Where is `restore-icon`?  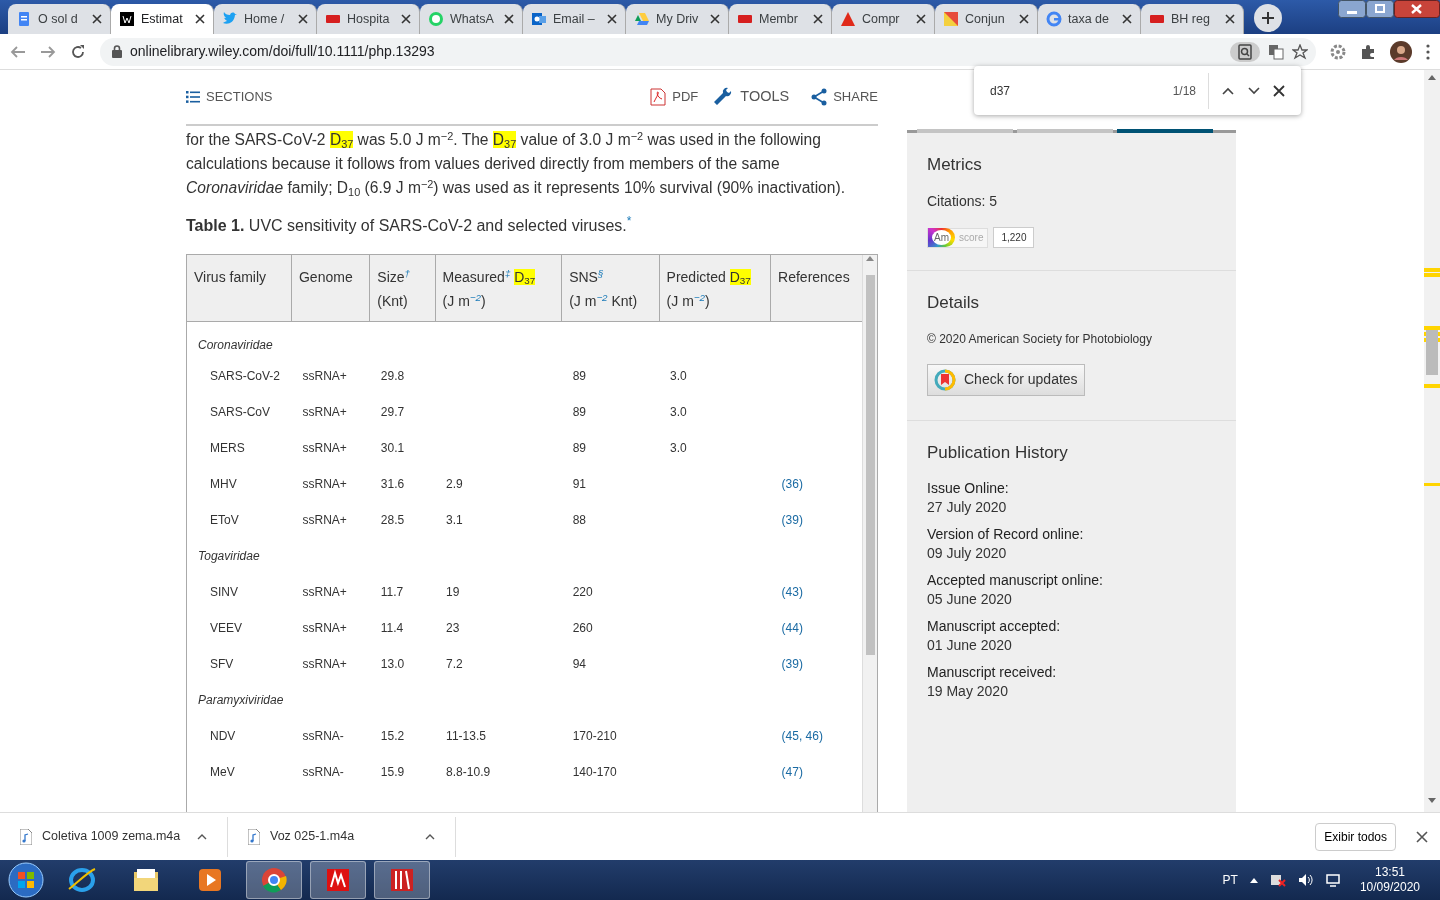
restore-icon is located at coordinates (1380, 9).